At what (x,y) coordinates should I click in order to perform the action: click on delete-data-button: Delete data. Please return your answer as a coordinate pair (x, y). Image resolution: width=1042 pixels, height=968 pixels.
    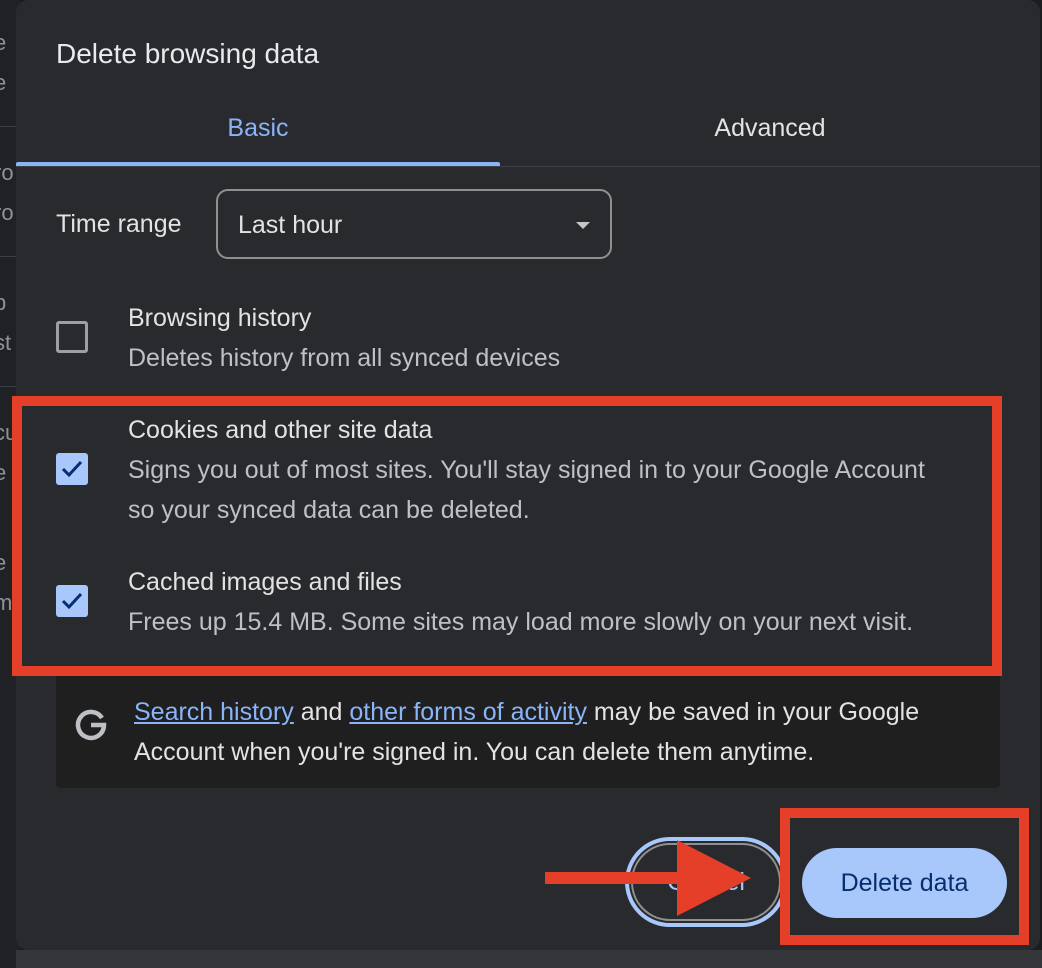
    Looking at the image, I should click on (904, 883).